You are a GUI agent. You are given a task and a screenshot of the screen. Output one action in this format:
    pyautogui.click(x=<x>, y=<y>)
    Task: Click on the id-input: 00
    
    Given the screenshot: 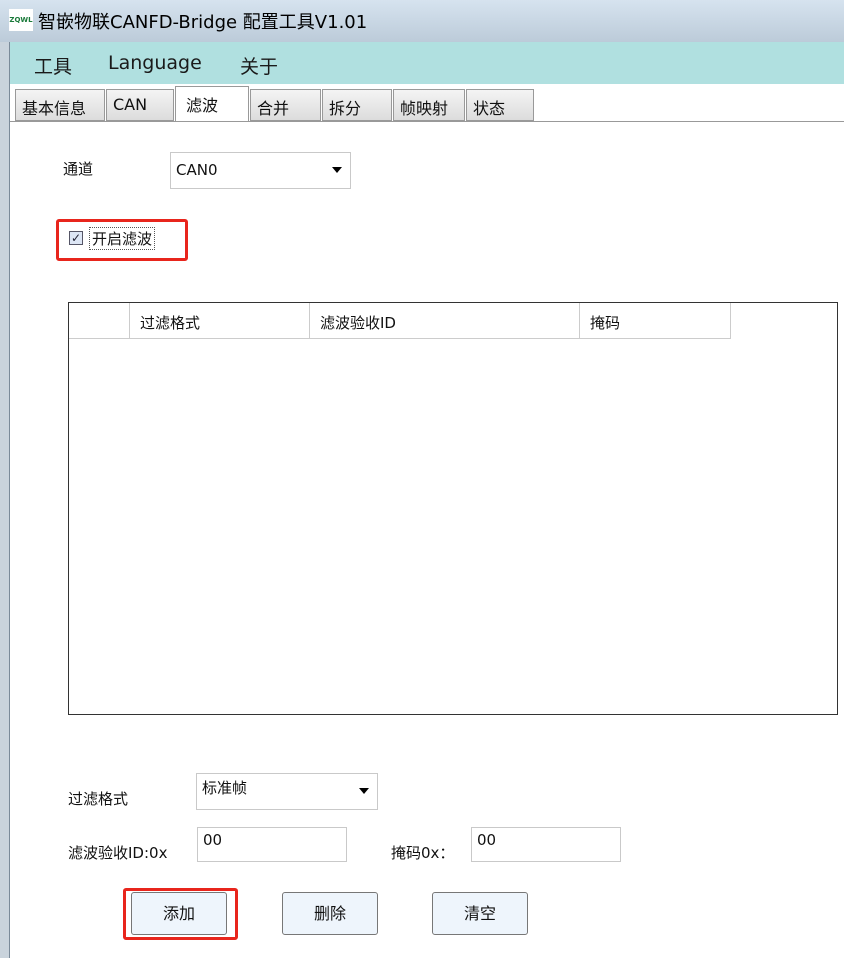 What is the action you would take?
    pyautogui.click(x=272, y=844)
    